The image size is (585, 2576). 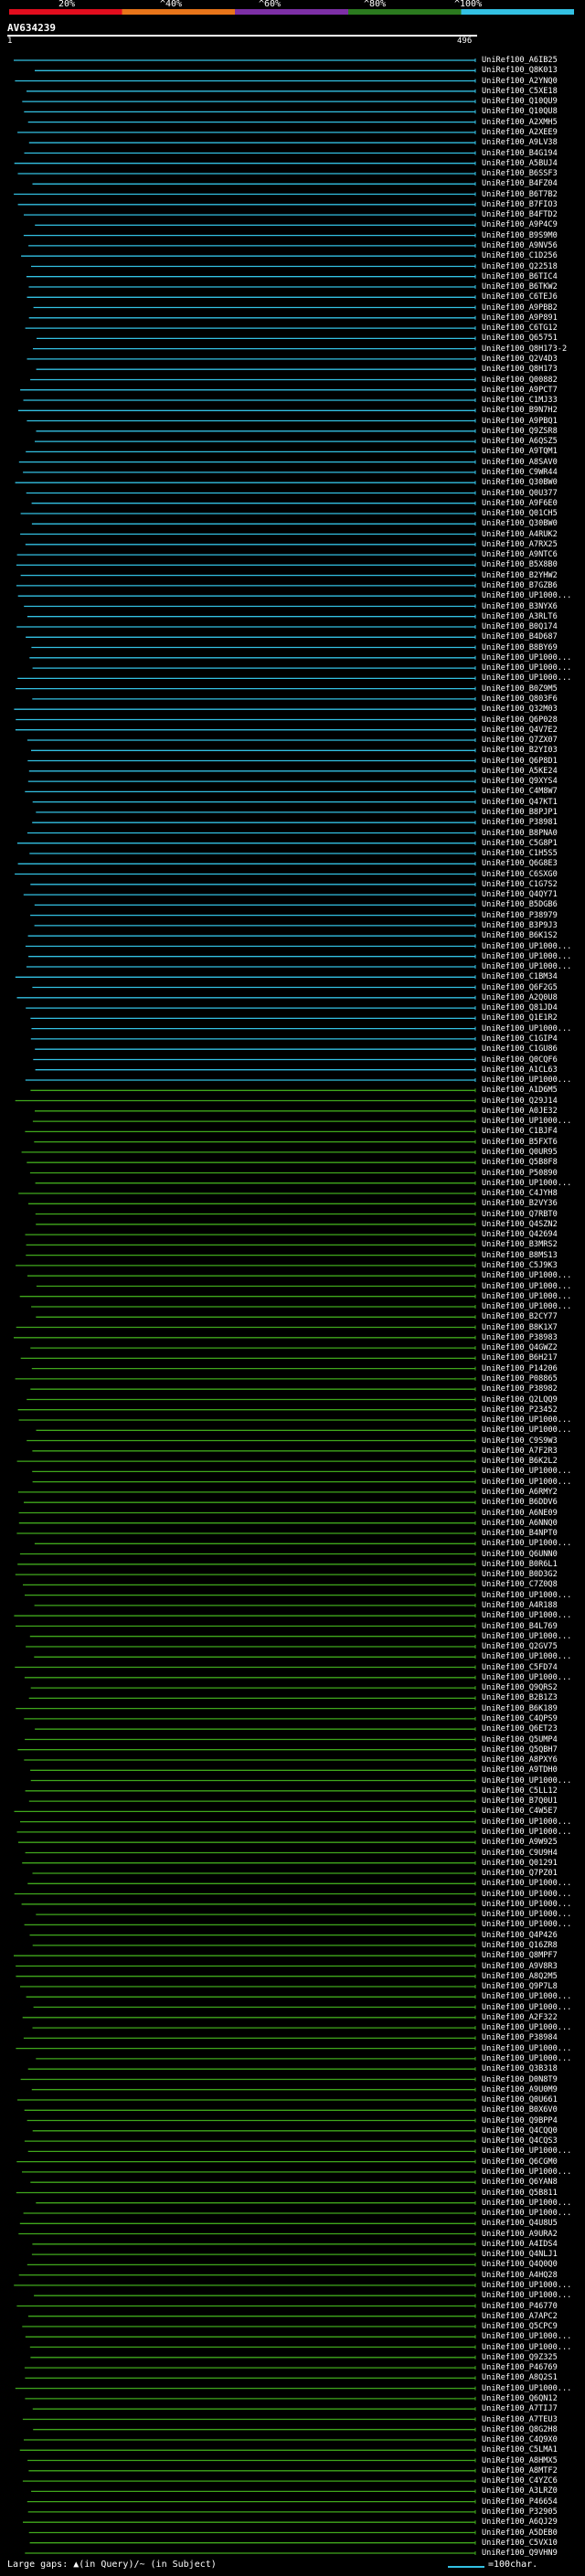 I want to click on hit-label: UniRef100_B6TKW2, so click(x=520, y=287).